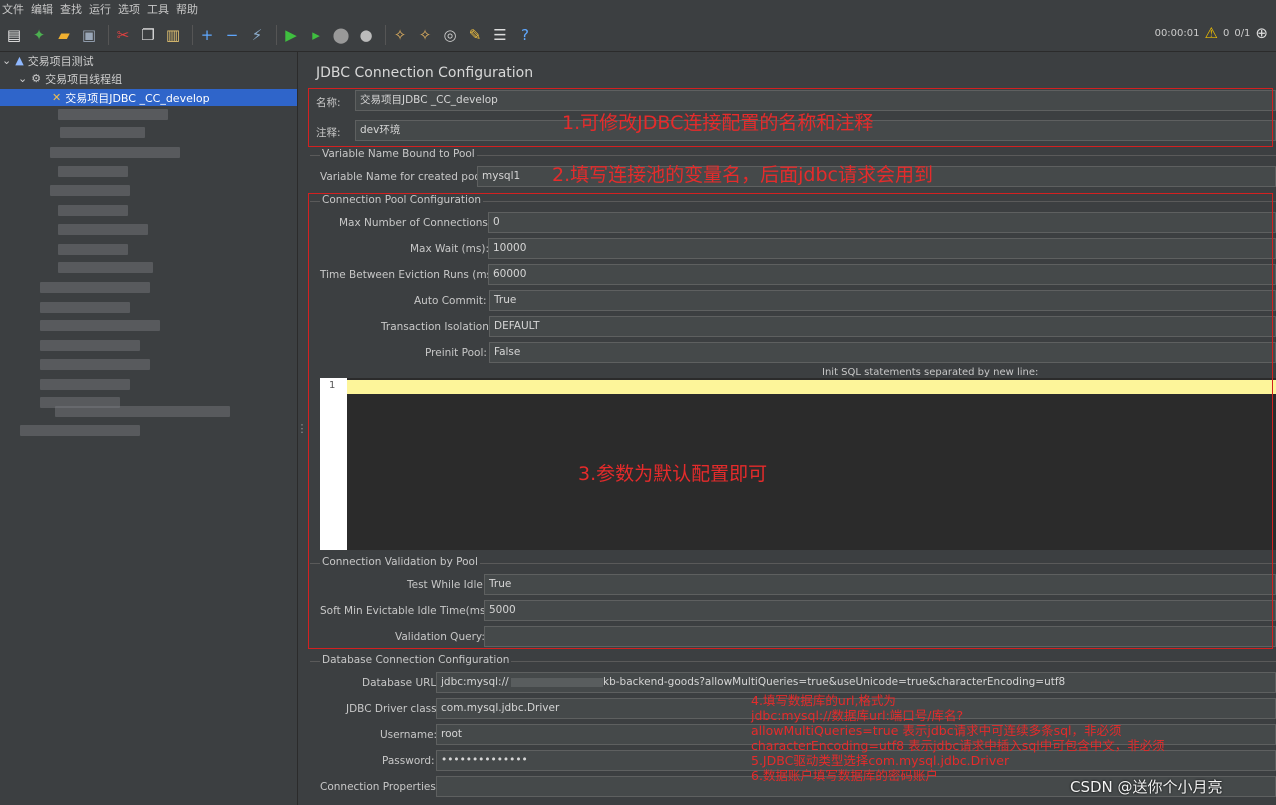  Describe the element at coordinates (257, 35) in the screenshot. I see `toggle-icon: ⚡` at that location.